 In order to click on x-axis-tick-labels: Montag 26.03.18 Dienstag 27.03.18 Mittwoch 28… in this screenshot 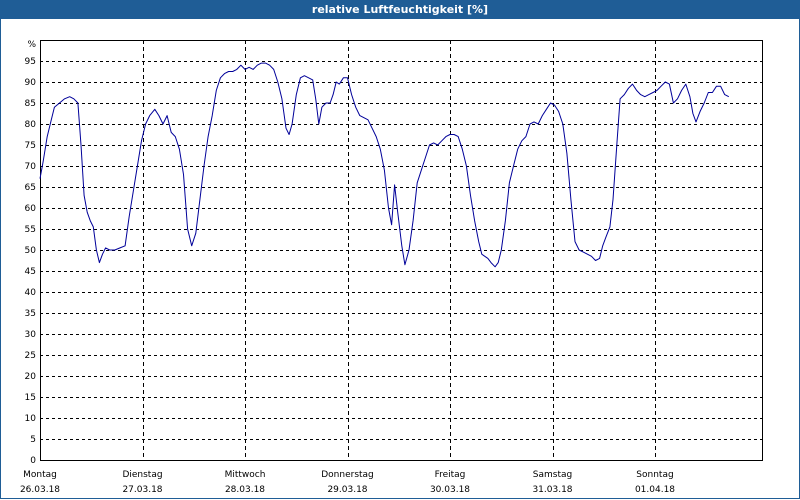, I will do `click(347, 482)`.